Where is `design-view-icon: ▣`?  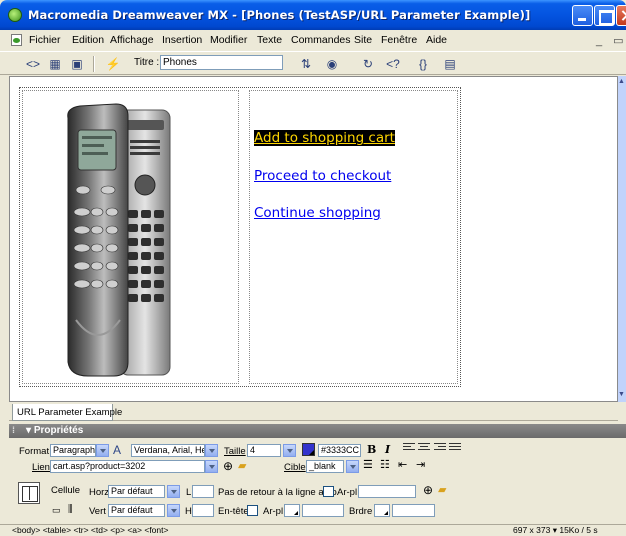 design-view-icon: ▣ is located at coordinates (77, 64).